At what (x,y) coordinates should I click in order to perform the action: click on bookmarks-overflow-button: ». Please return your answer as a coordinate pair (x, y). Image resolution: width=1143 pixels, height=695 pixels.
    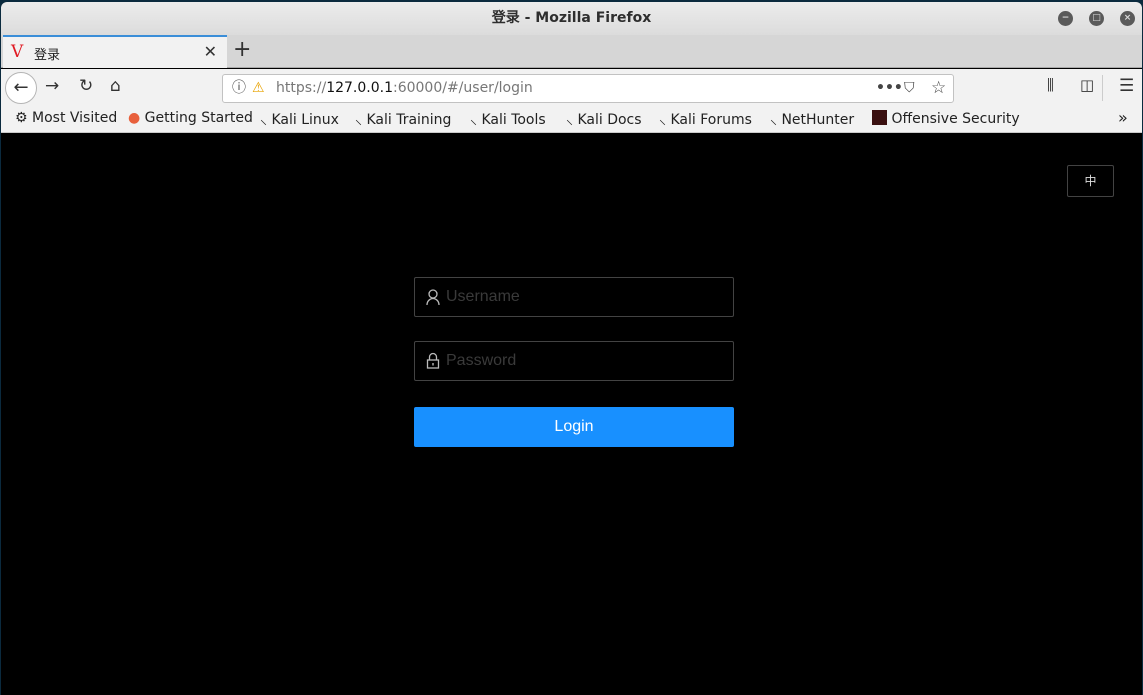
    Looking at the image, I should click on (1123, 117).